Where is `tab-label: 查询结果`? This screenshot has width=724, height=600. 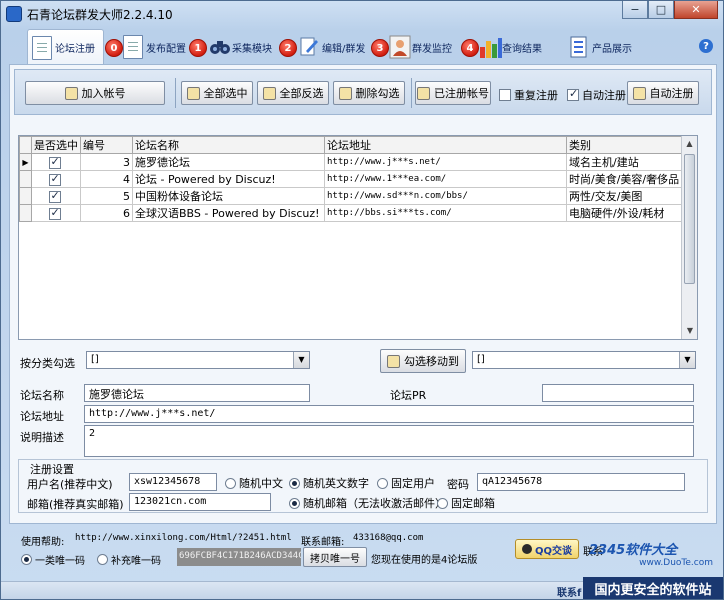
tab-label: 查询结果 is located at coordinates (522, 49).